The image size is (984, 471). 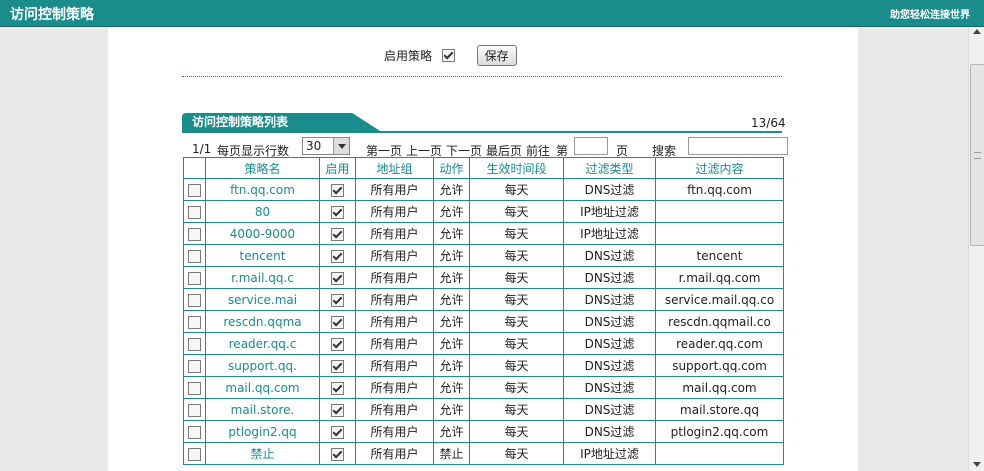 I want to click on scroll-up-icon, so click(x=977, y=31).